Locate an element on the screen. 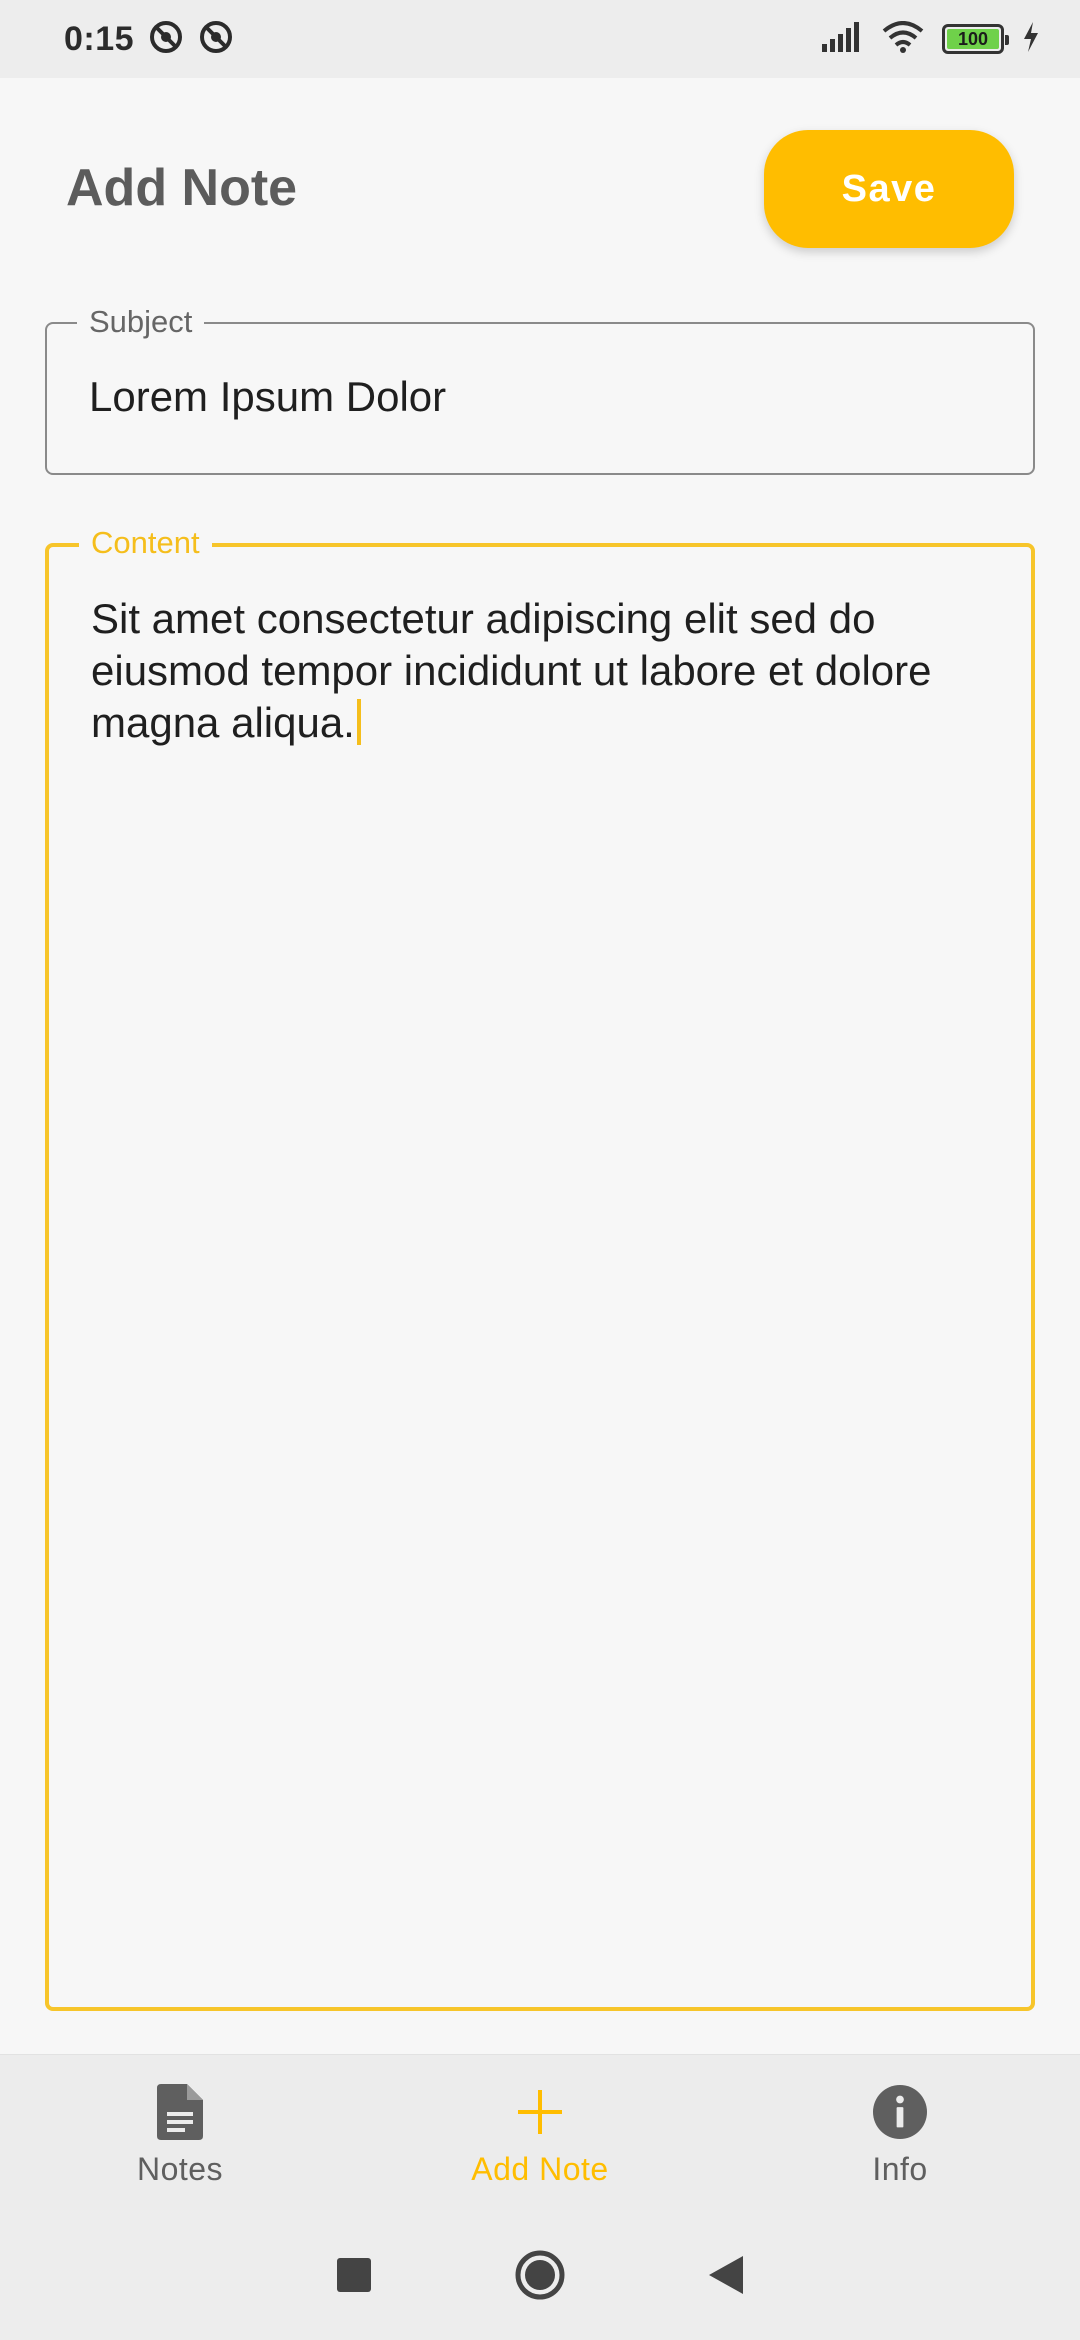 This screenshot has height=2340, width=1080. circle-icon is located at coordinates (540, 2275).